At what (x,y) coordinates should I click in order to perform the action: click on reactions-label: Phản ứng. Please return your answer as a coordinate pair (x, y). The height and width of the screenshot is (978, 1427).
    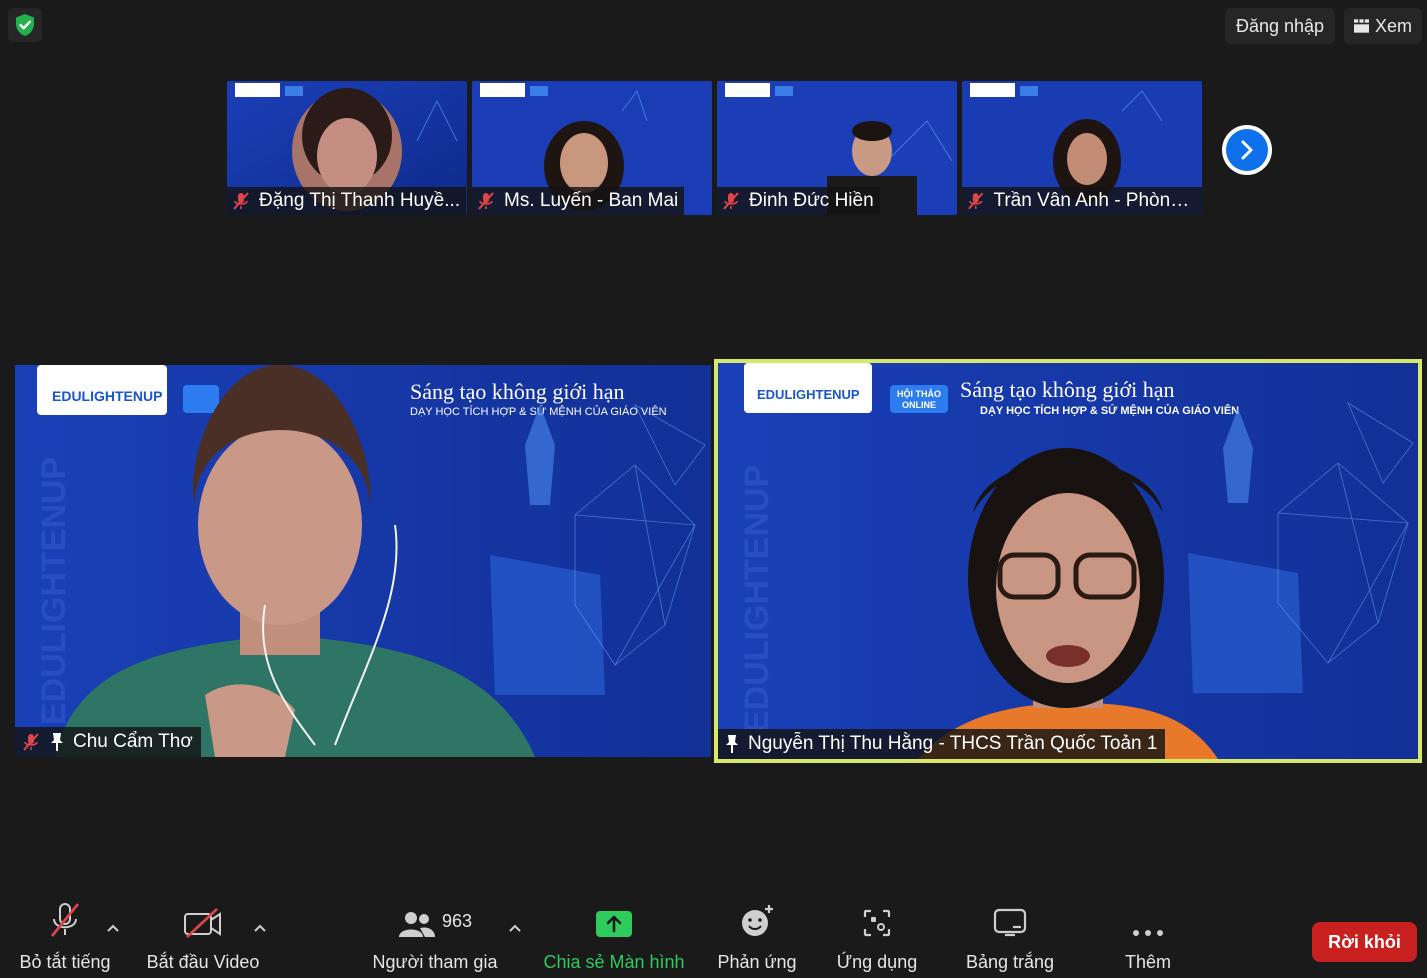
    Looking at the image, I should click on (757, 962).